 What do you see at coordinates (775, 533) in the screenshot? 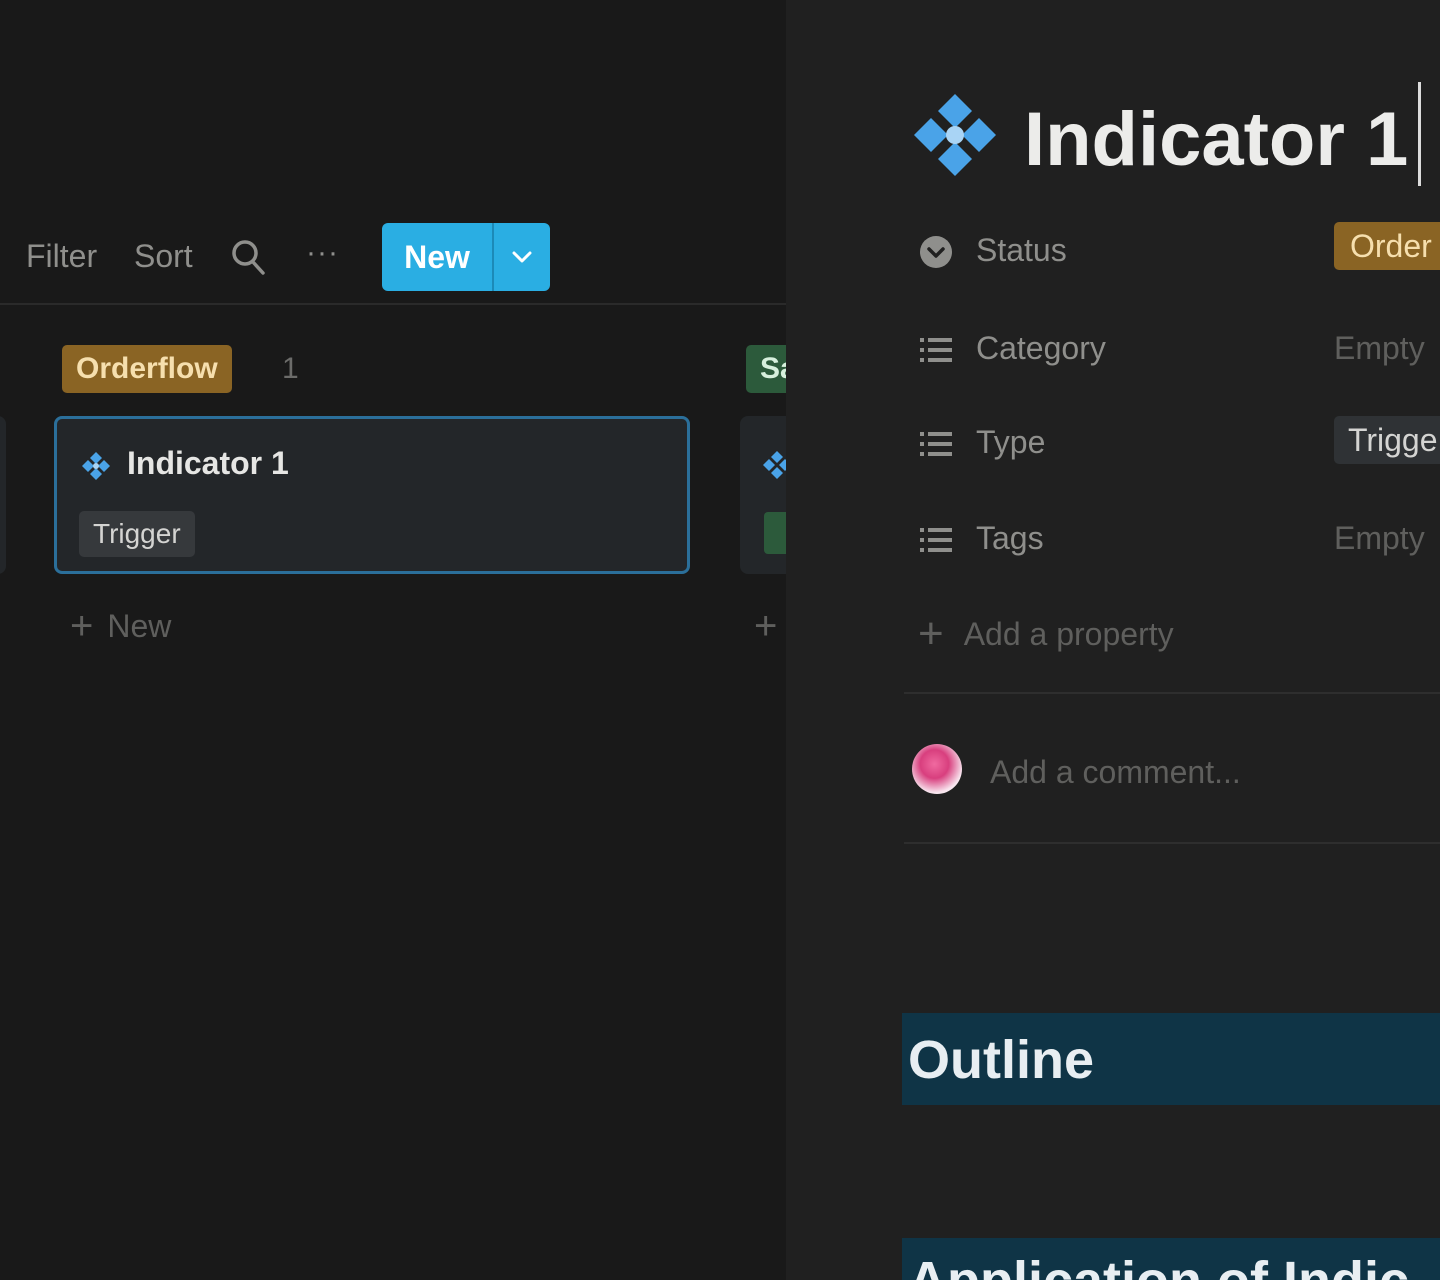
I see `card-tag-partial` at bounding box center [775, 533].